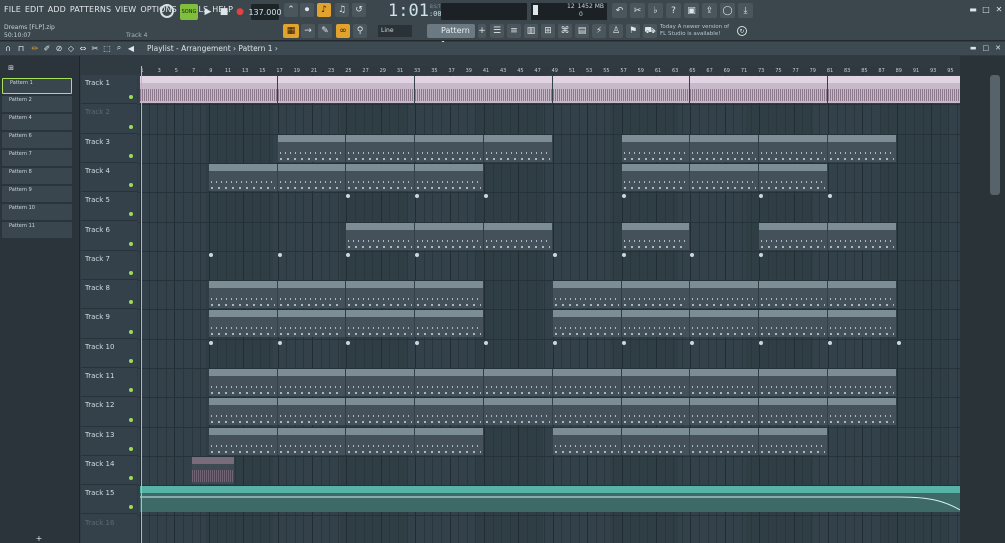  I want to click on picker-icon: ⊞, so click(11, 68).